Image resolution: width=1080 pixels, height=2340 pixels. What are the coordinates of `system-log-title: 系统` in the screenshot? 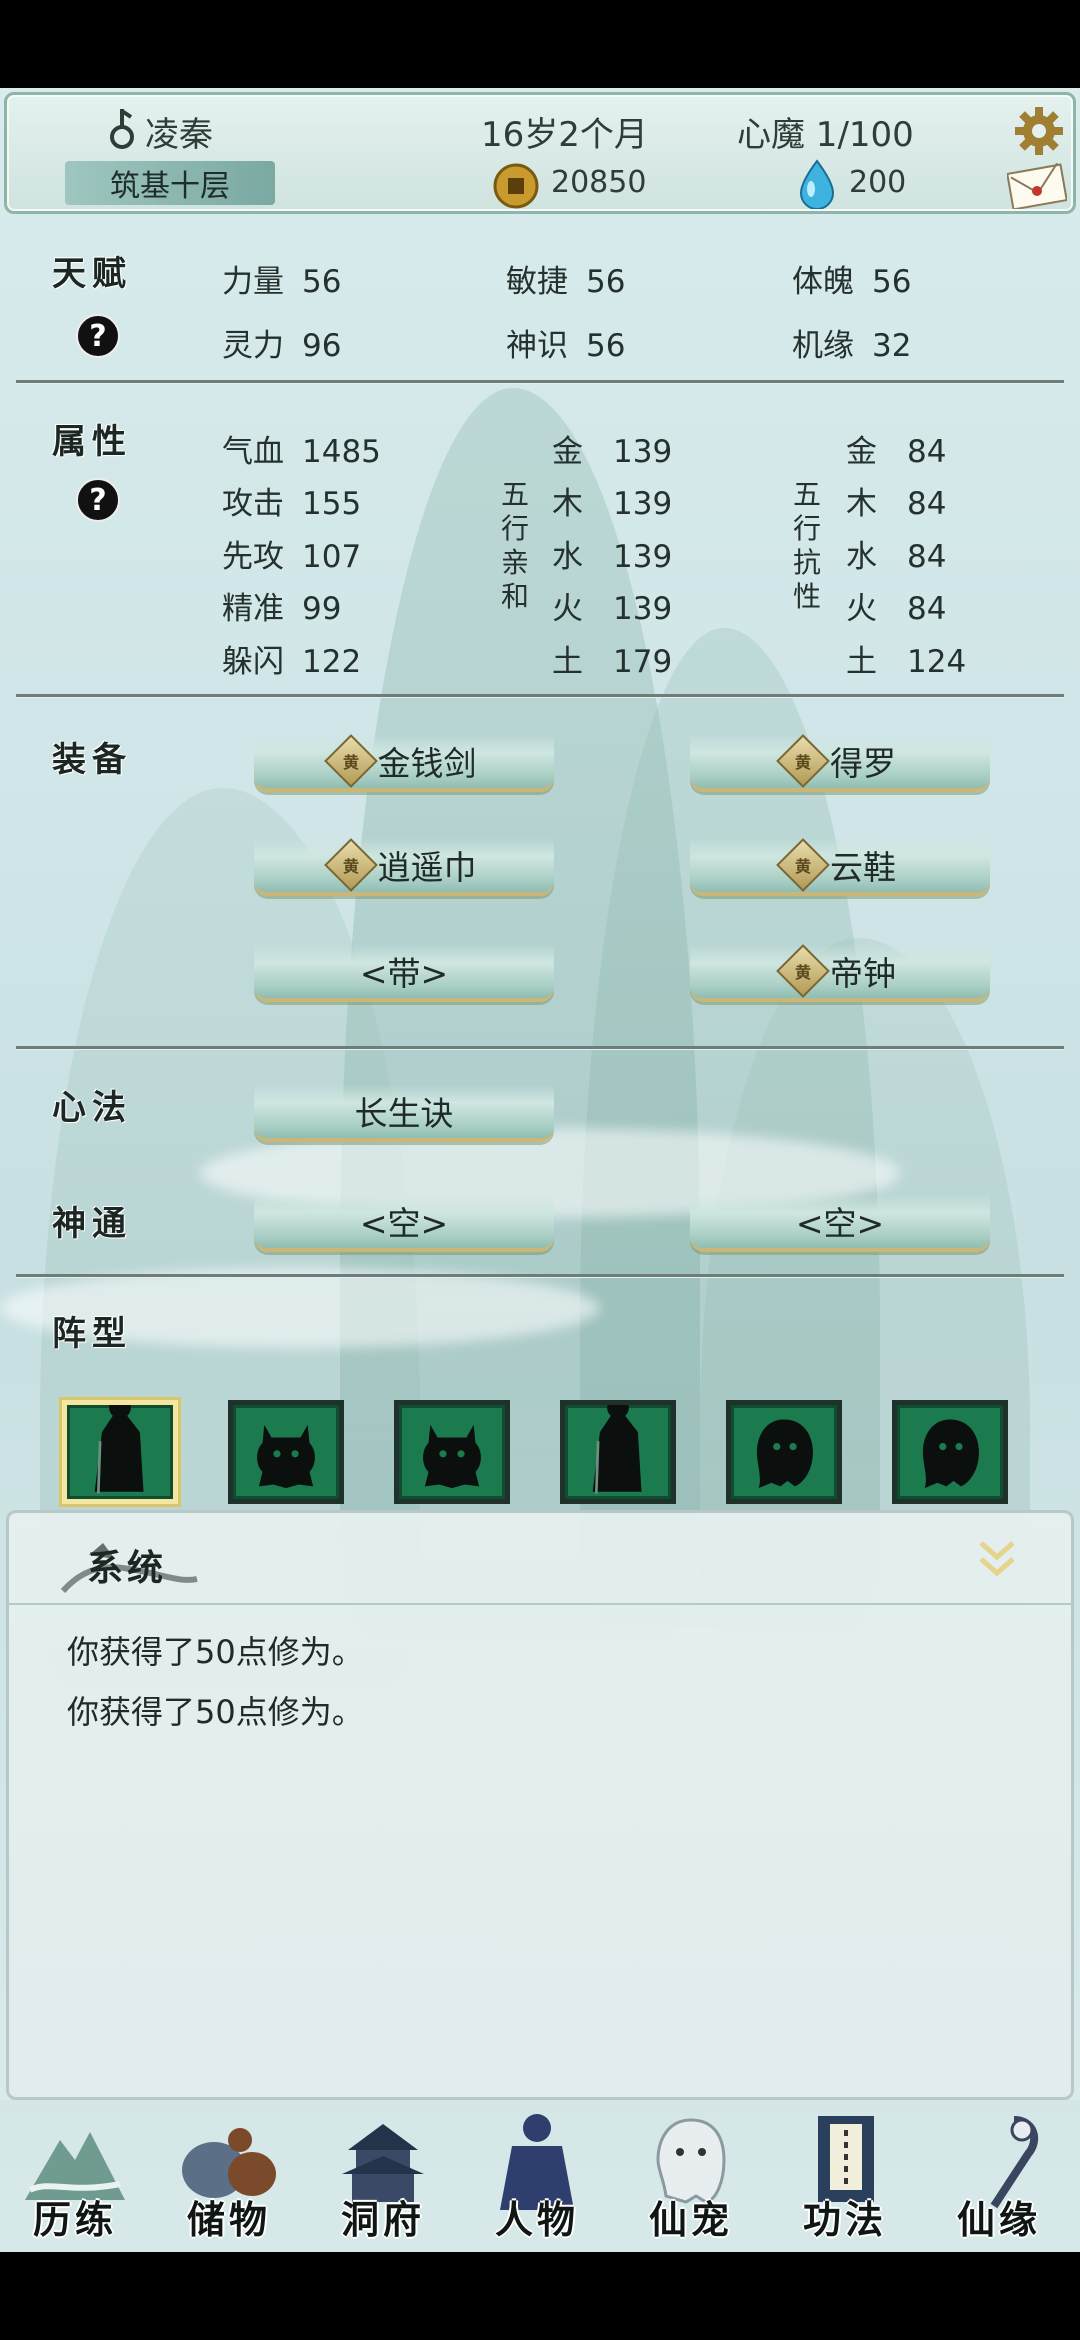 It's located at (127, 1568).